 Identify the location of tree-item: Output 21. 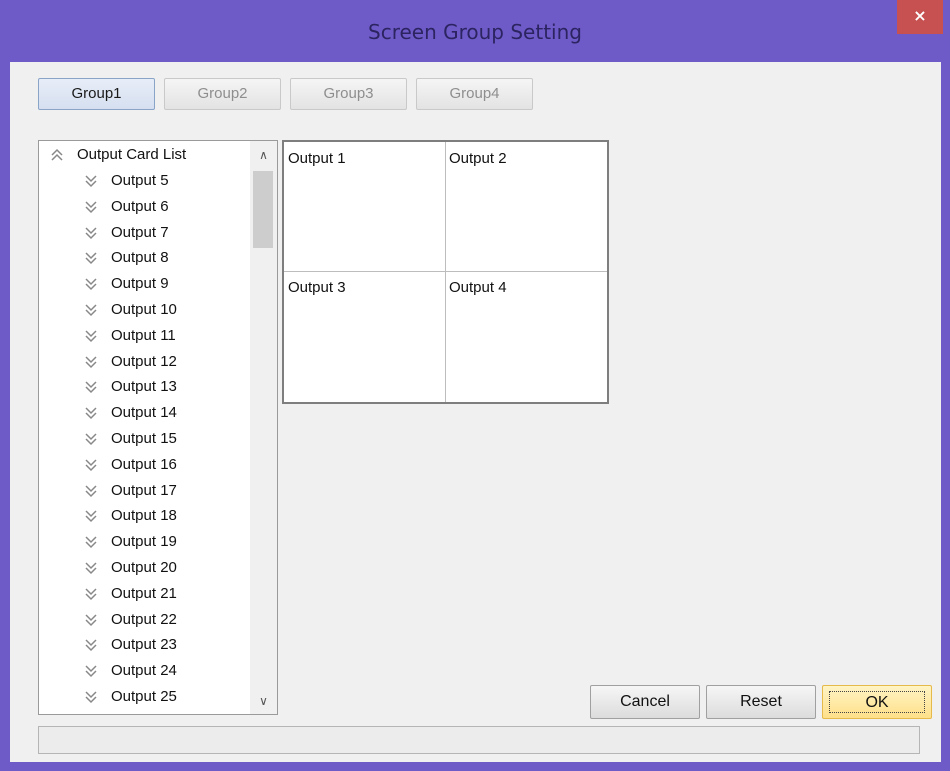
(130, 594).